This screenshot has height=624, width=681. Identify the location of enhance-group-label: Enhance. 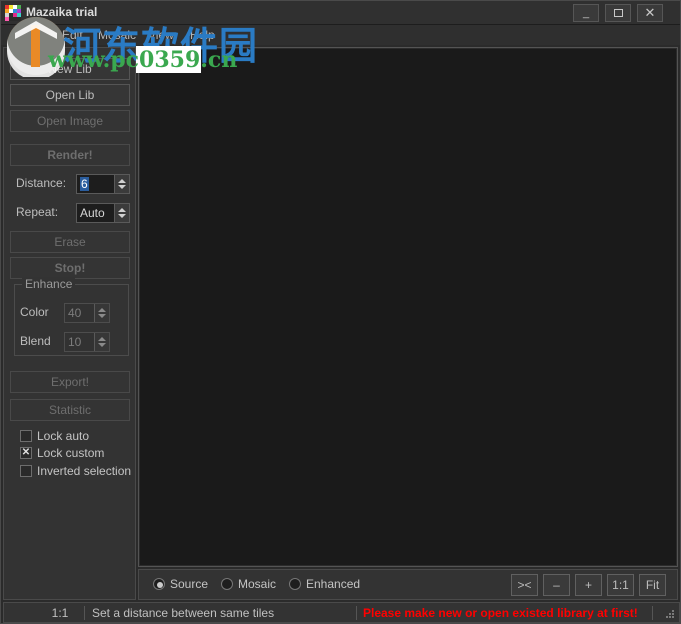
(49, 284).